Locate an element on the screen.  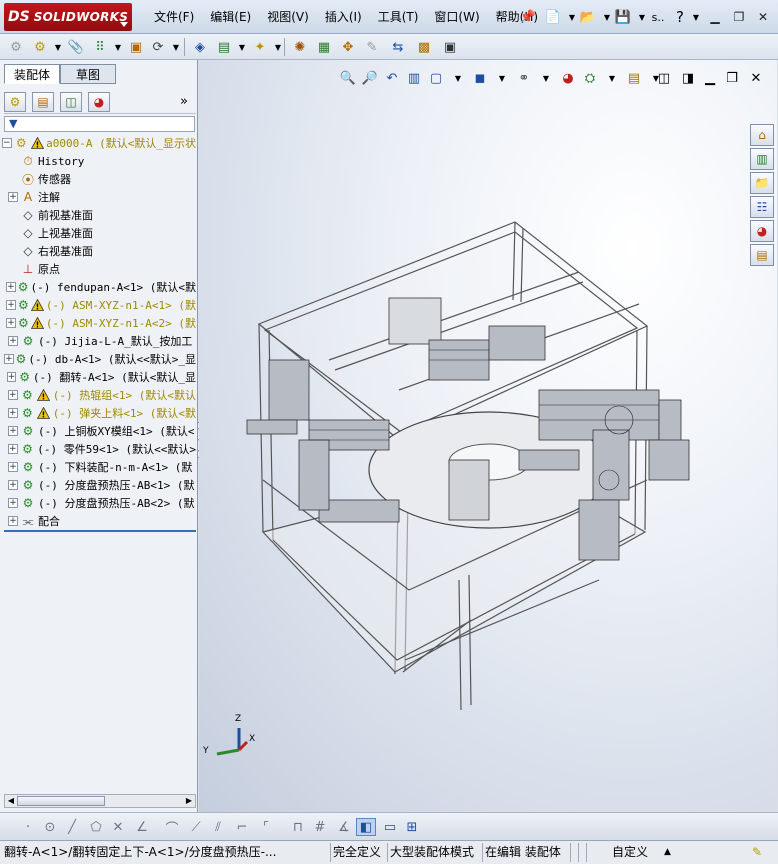
insert-dropdown-icon: ▼ is located at coordinates (58, 47).